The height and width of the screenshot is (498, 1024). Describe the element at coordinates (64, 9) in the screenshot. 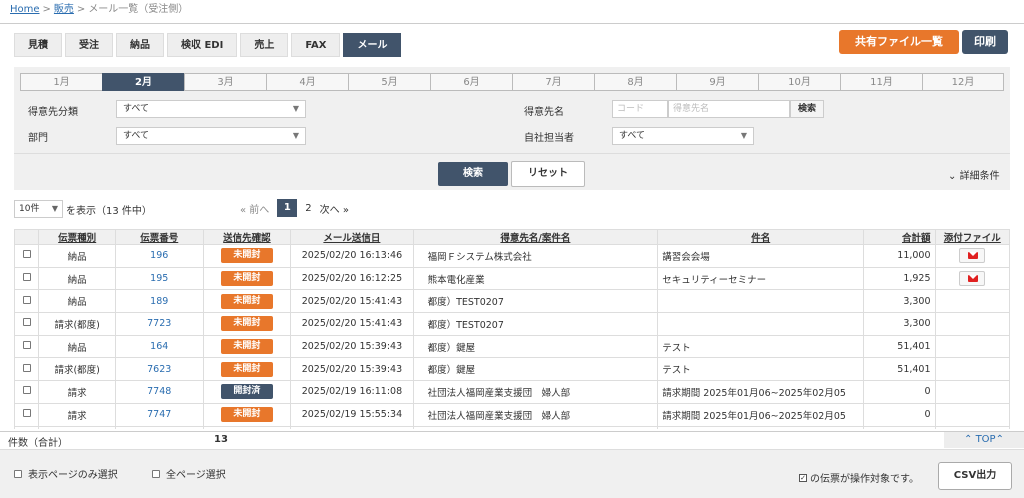

I see `breadcrumb-sales: 販売` at that location.